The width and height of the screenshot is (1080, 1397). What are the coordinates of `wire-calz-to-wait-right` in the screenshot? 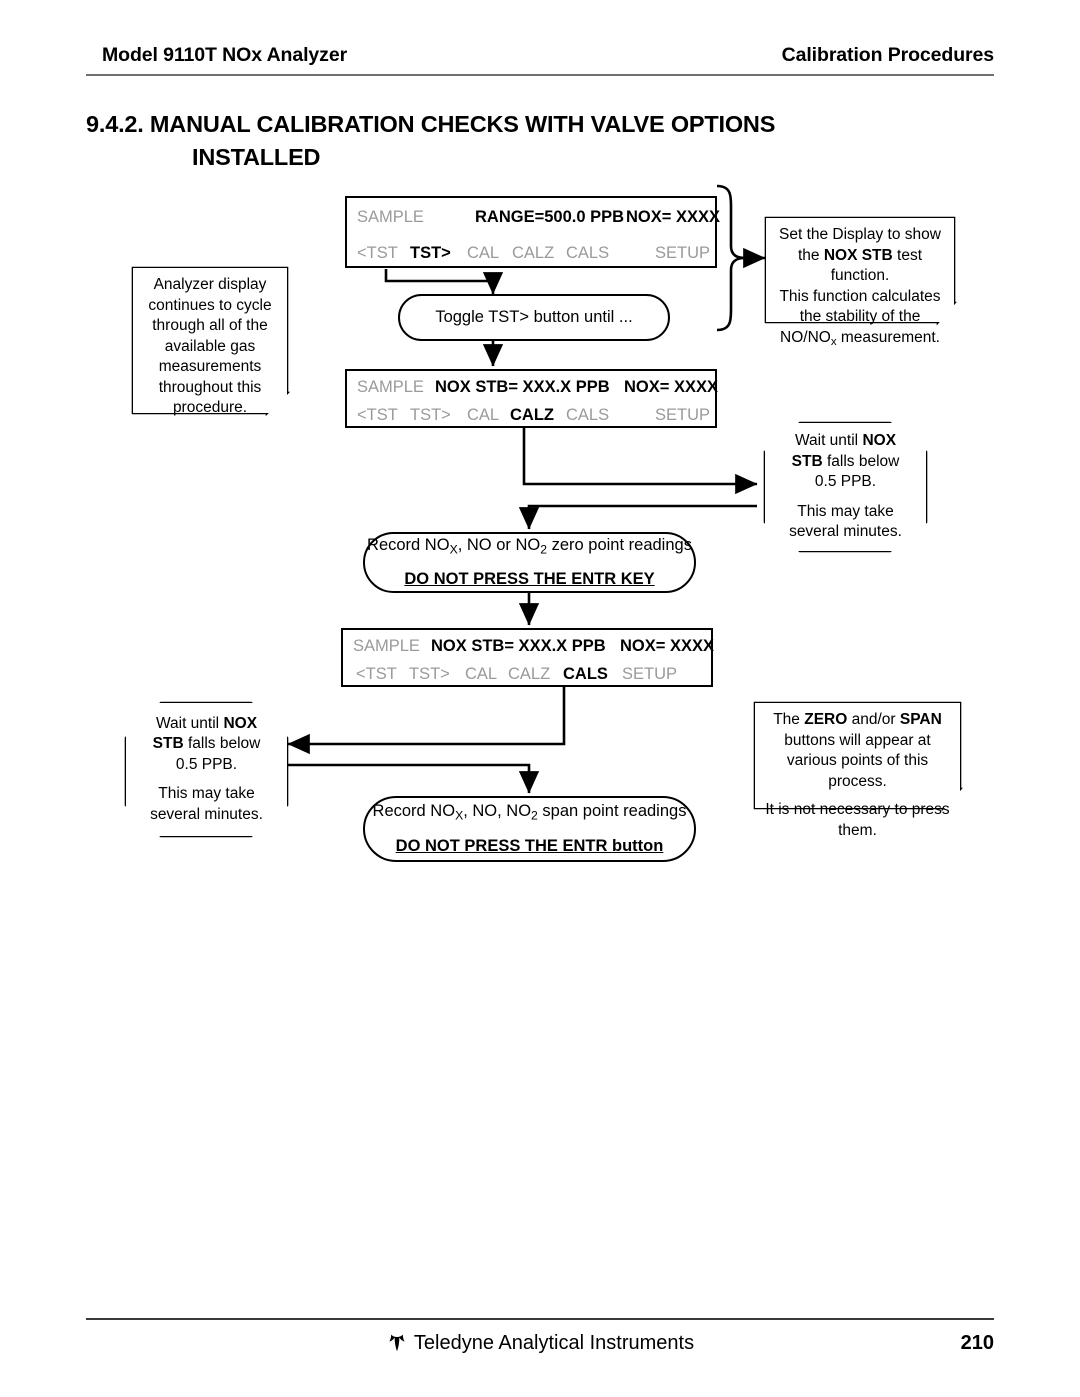 It's located at (640, 461).